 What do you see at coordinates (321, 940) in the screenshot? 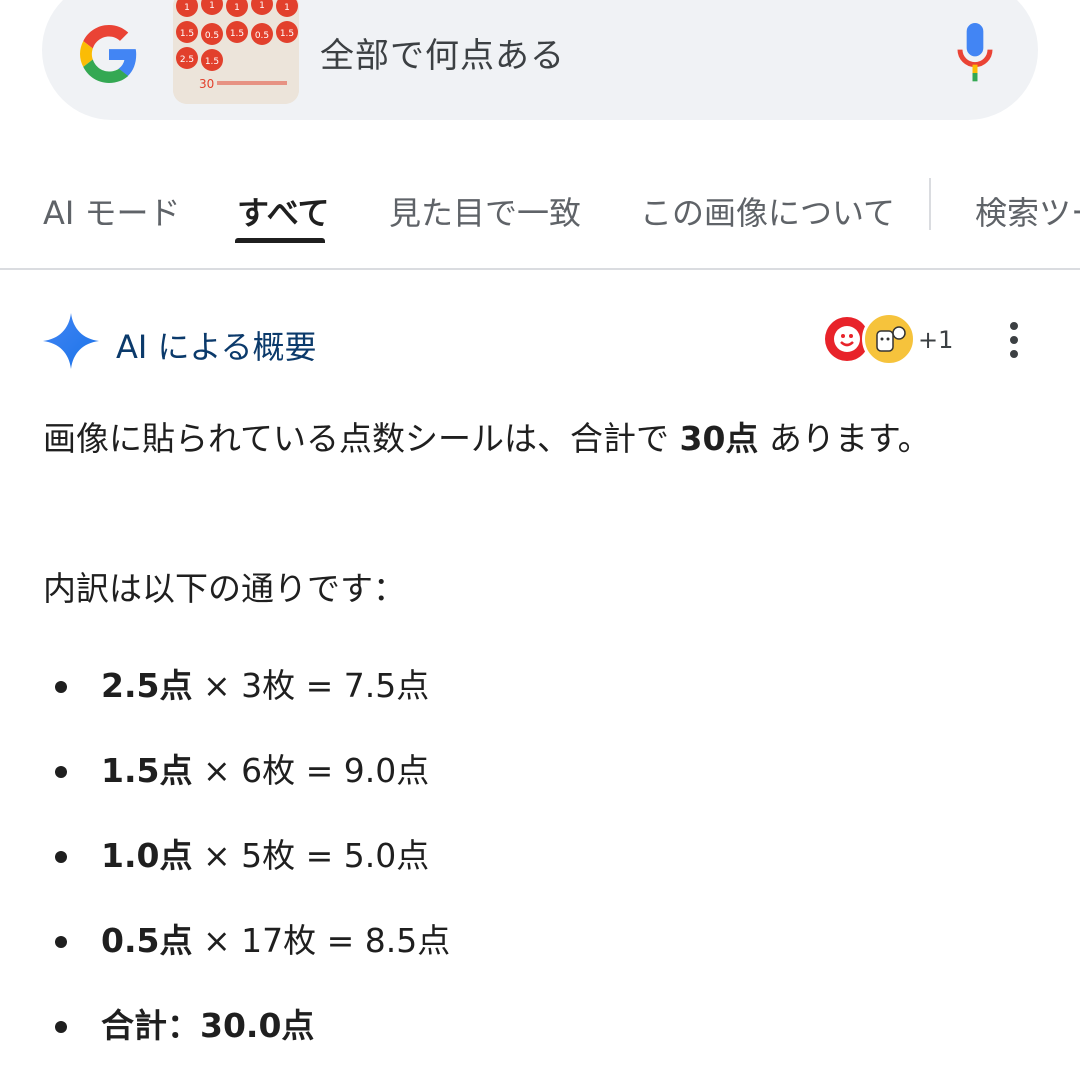
I see `item-calc: × 17枚 = 8.5点` at bounding box center [321, 940].